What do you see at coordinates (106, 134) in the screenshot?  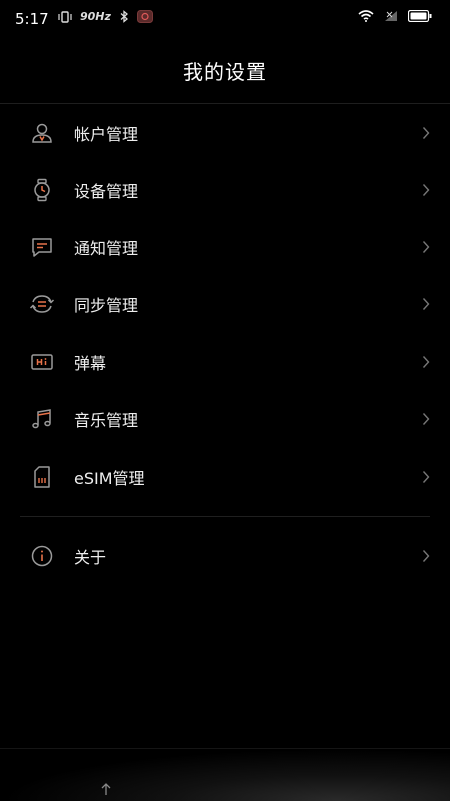 I see `menu-label-account: 帐户管理` at bounding box center [106, 134].